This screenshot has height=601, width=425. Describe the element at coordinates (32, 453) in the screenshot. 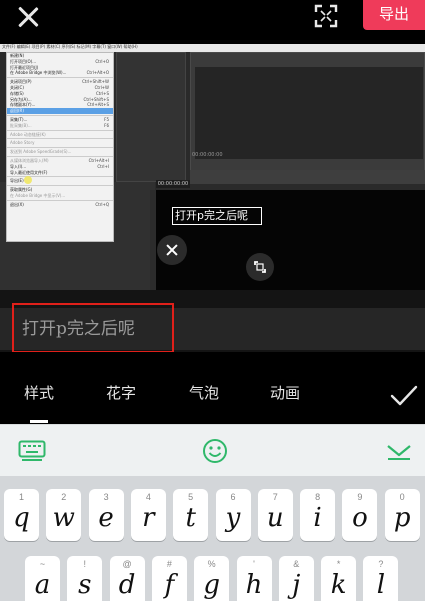

I see `keyboard-icon` at that location.